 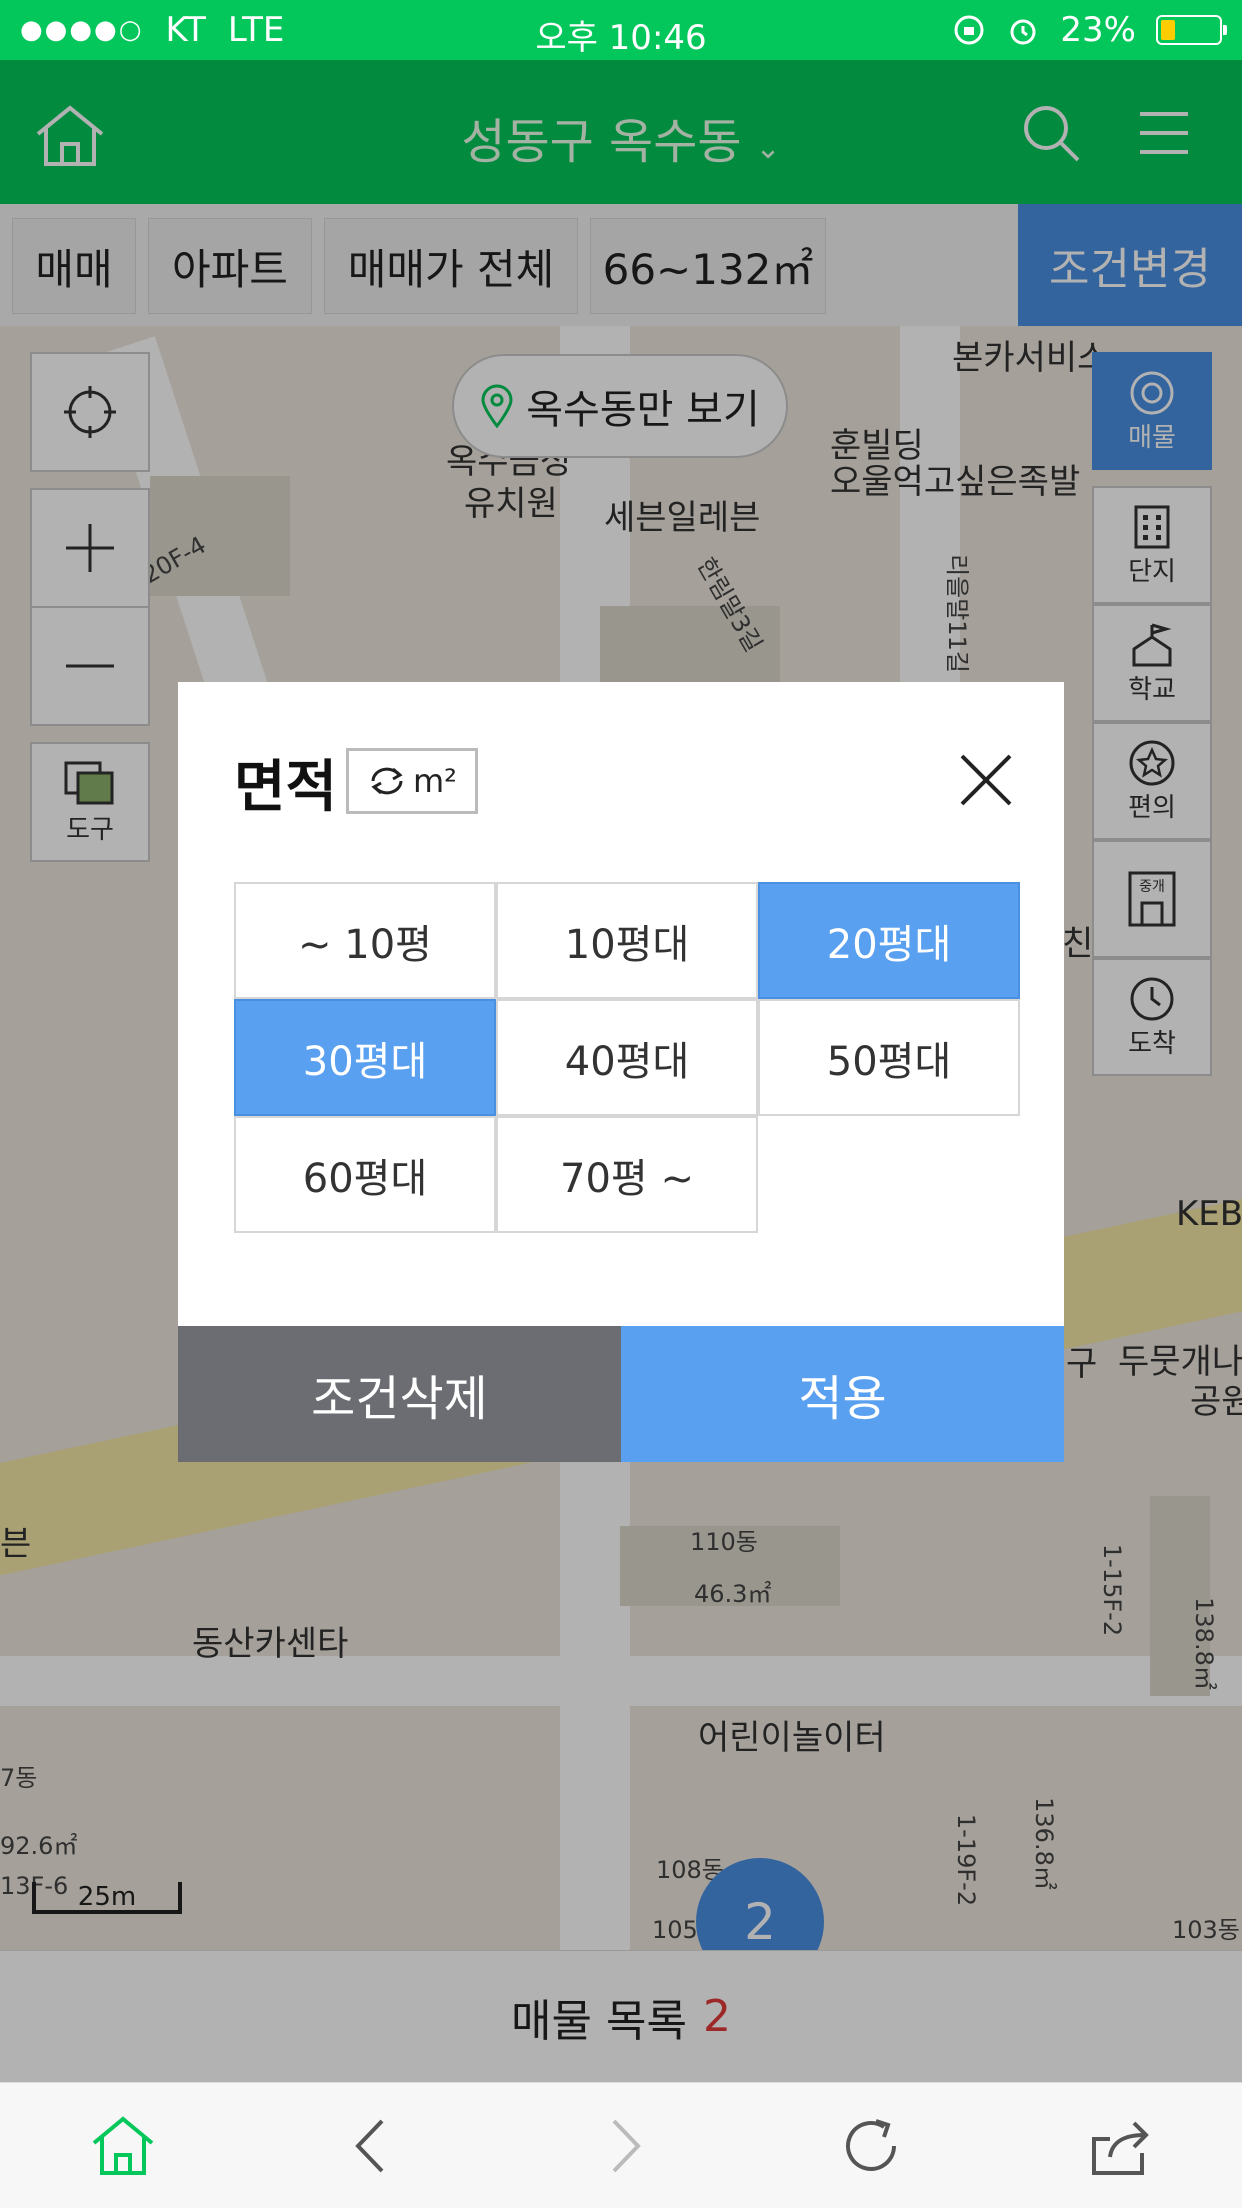 What do you see at coordinates (986, 780) in the screenshot?
I see `close-icon` at bounding box center [986, 780].